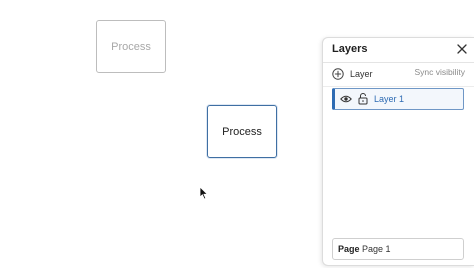  What do you see at coordinates (398, 249) in the screenshot?
I see `page-selector: Page Page 1` at bounding box center [398, 249].